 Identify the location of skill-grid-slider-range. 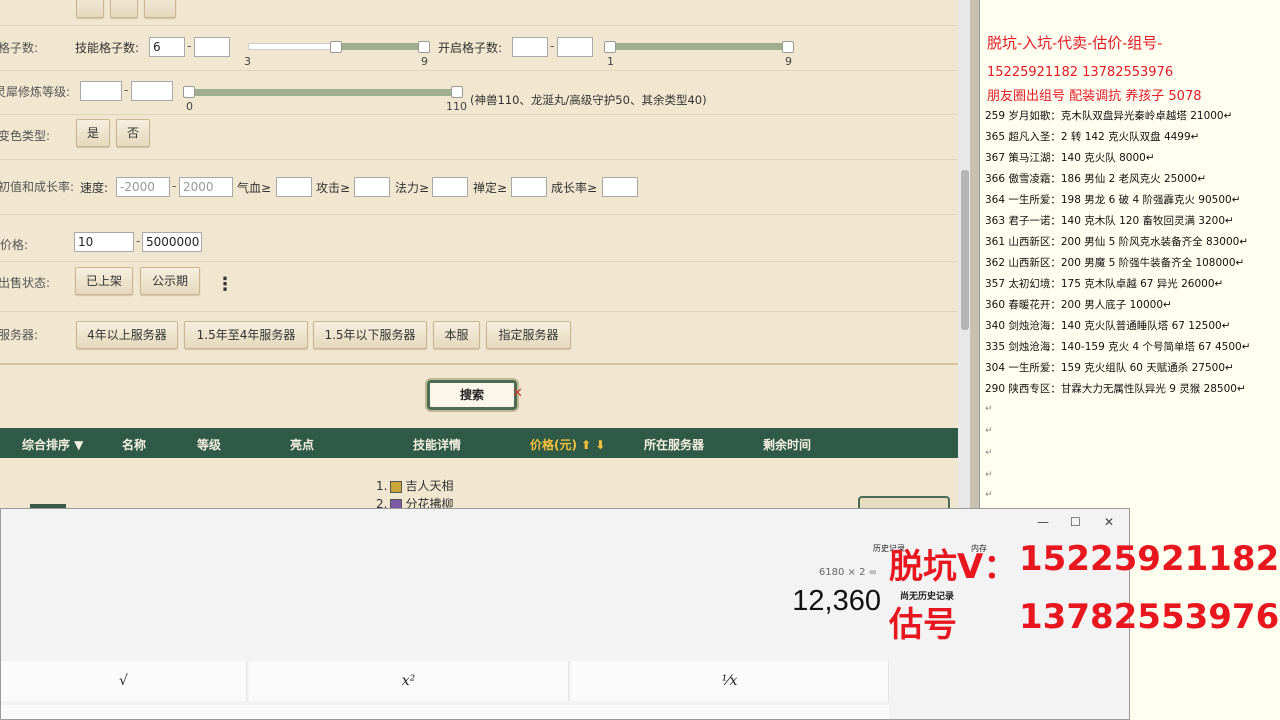
(381, 46).